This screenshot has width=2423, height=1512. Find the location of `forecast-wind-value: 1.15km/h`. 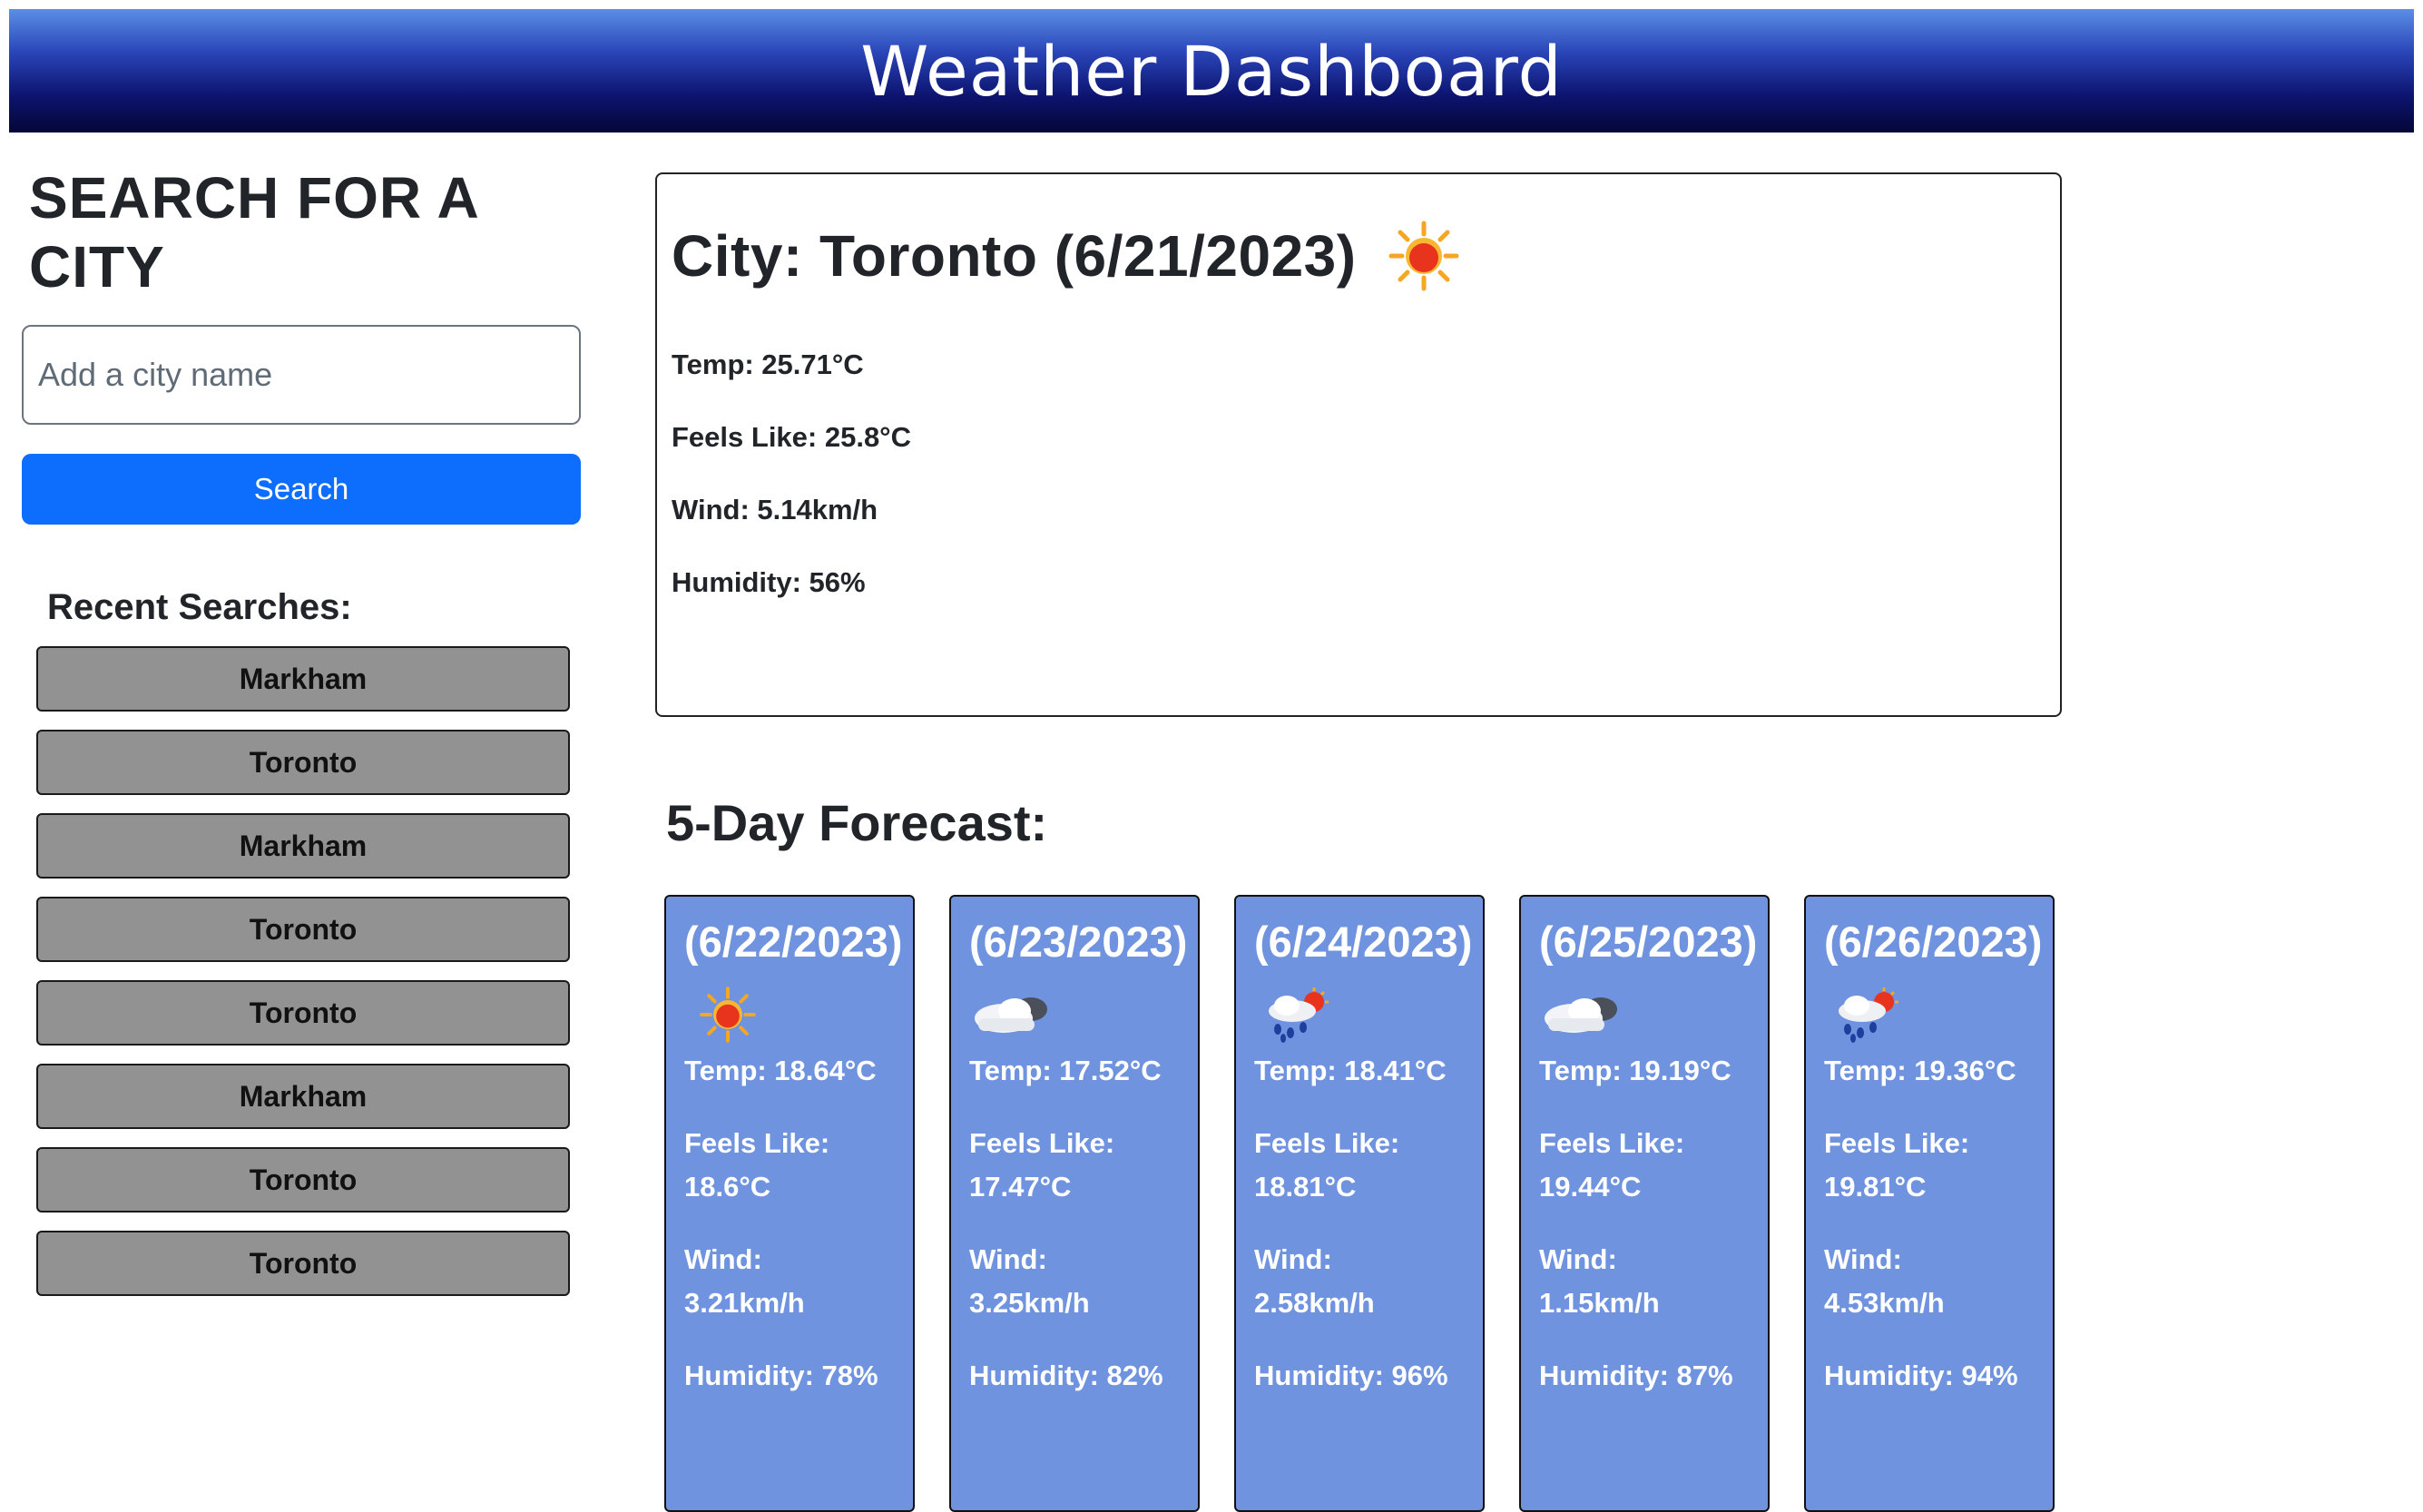

forecast-wind-value: 1.15km/h is located at coordinates (1599, 1303).